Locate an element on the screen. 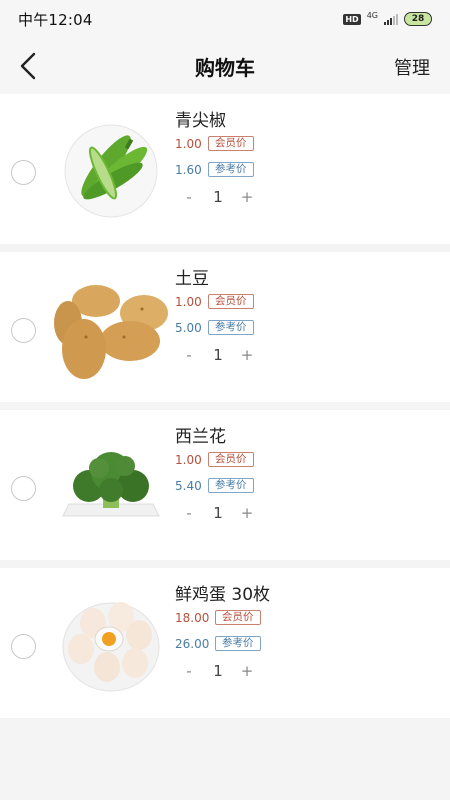 The height and width of the screenshot is (800, 450). signal-icon is located at coordinates (391, 19).